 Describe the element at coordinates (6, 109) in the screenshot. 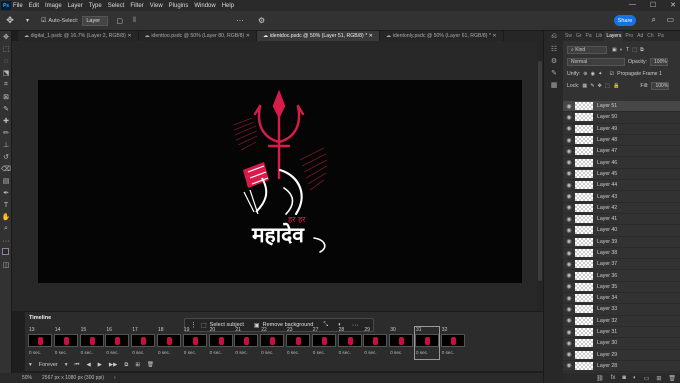

I see `eyedropper-icon: ✎` at that location.